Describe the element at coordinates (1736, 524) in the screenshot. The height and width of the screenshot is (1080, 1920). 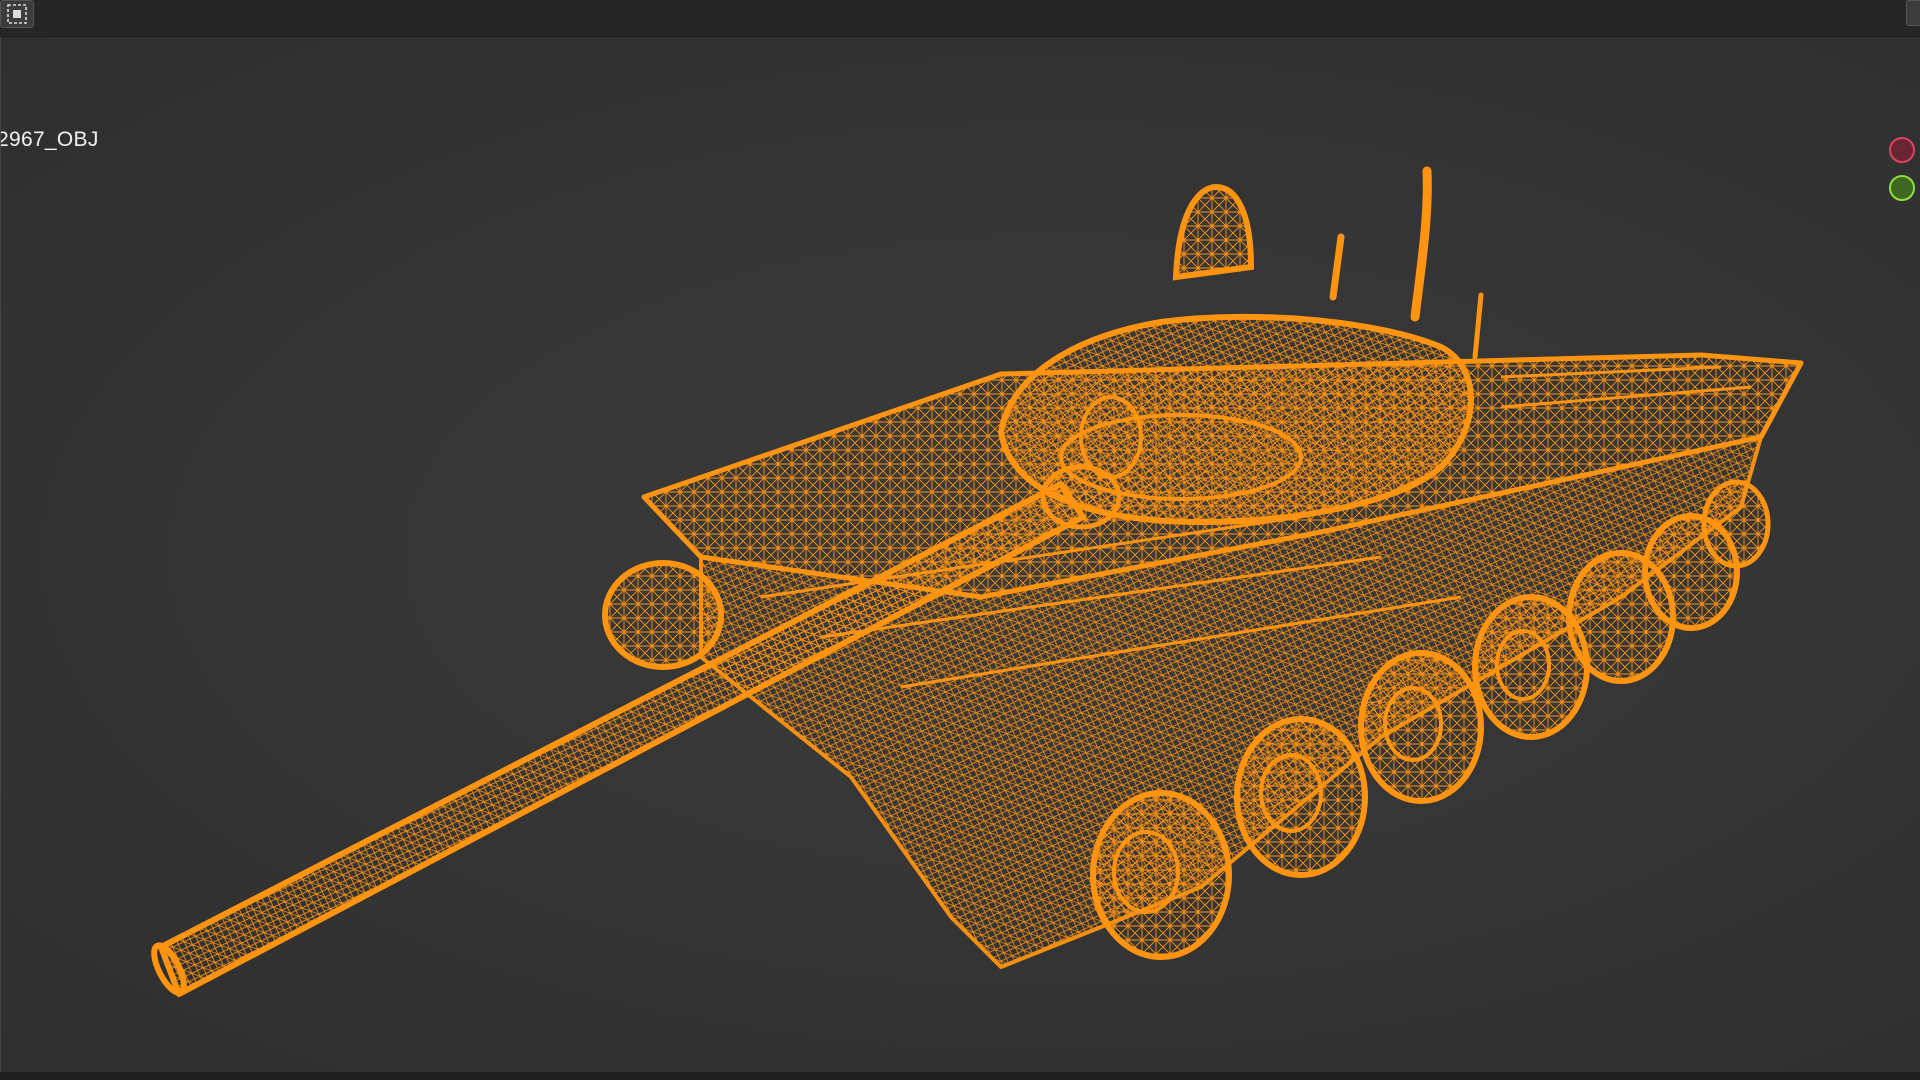
I see `rear-drive` at that location.